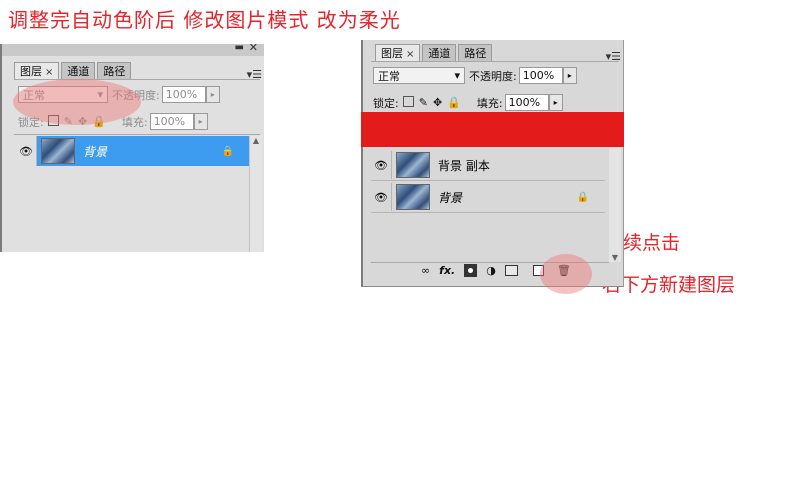  Describe the element at coordinates (566, 274) in the screenshot. I see `highlight-new-layer-circle` at that location.